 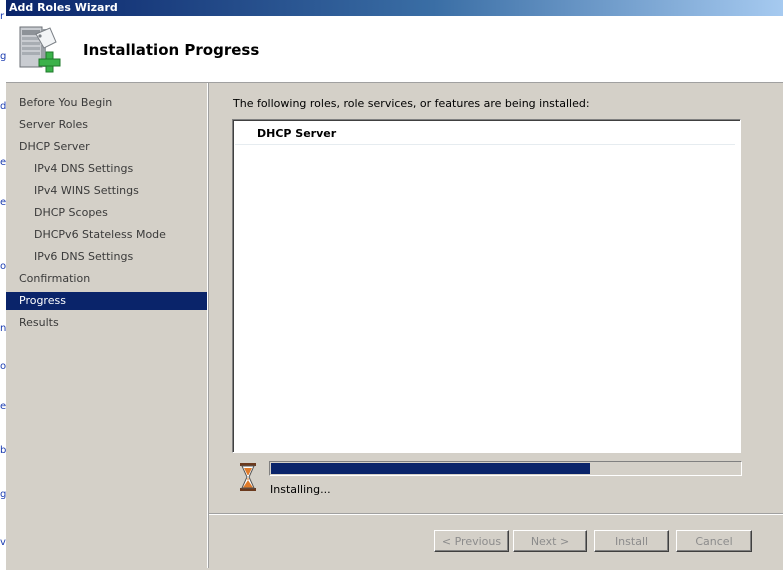 What do you see at coordinates (63, 7) in the screenshot?
I see `window-title: Add Roles Wizard` at bounding box center [63, 7].